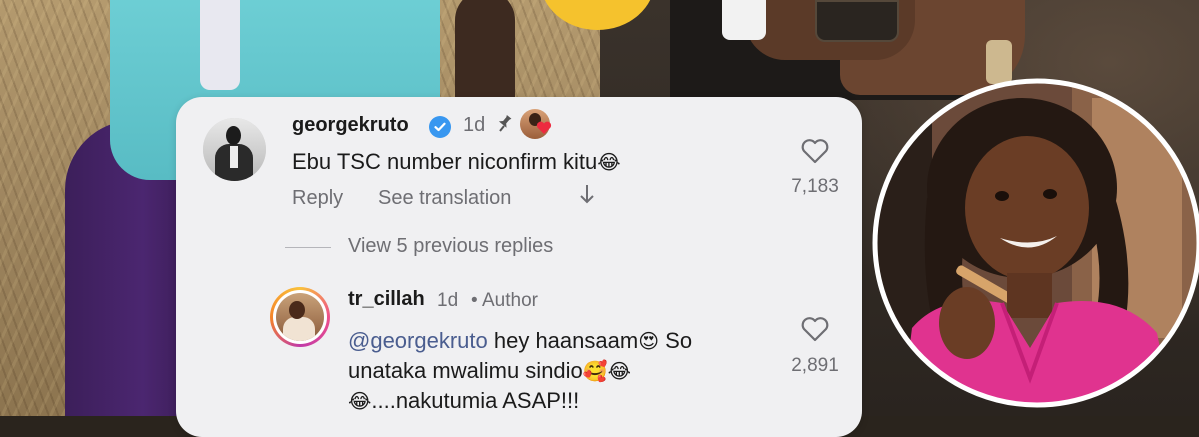  What do you see at coordinates (450, 246) in the screenshot?
I see `view-previous-replies-button: View 5 previous replies` at bounding box center [450, 246].